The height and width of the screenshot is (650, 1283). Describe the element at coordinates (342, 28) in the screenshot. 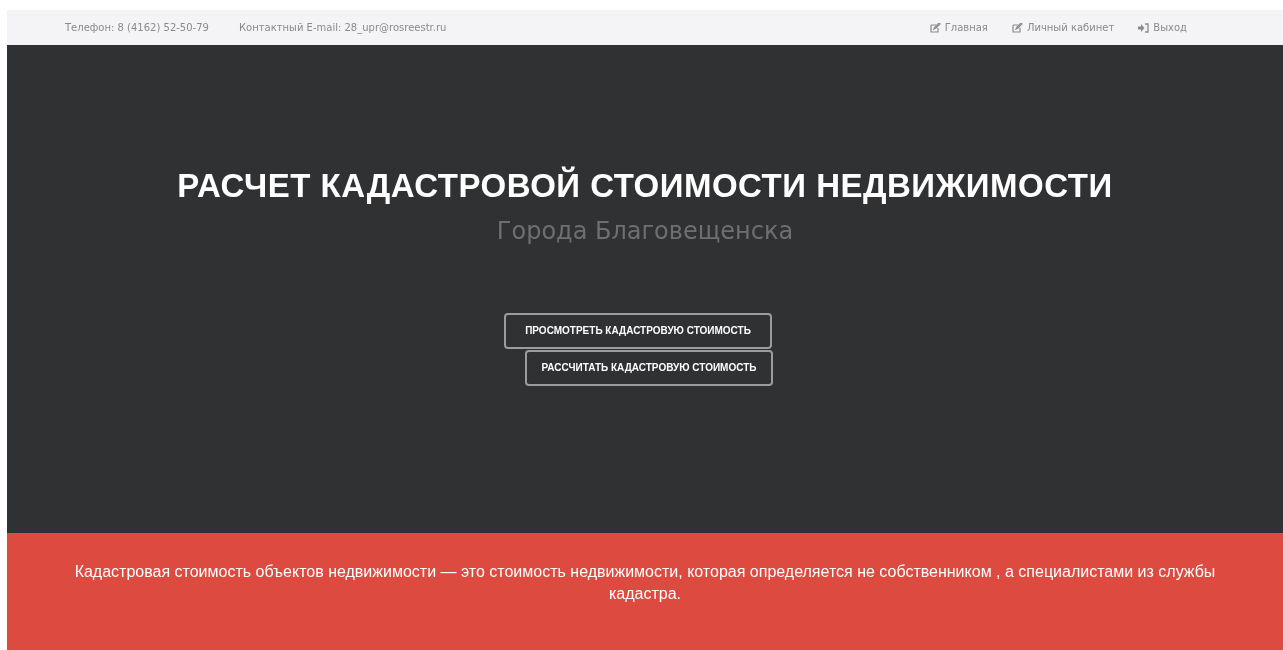

I see `contact-text: Контактный E-mail: 28_upr@rosreestr.ru` at that location.